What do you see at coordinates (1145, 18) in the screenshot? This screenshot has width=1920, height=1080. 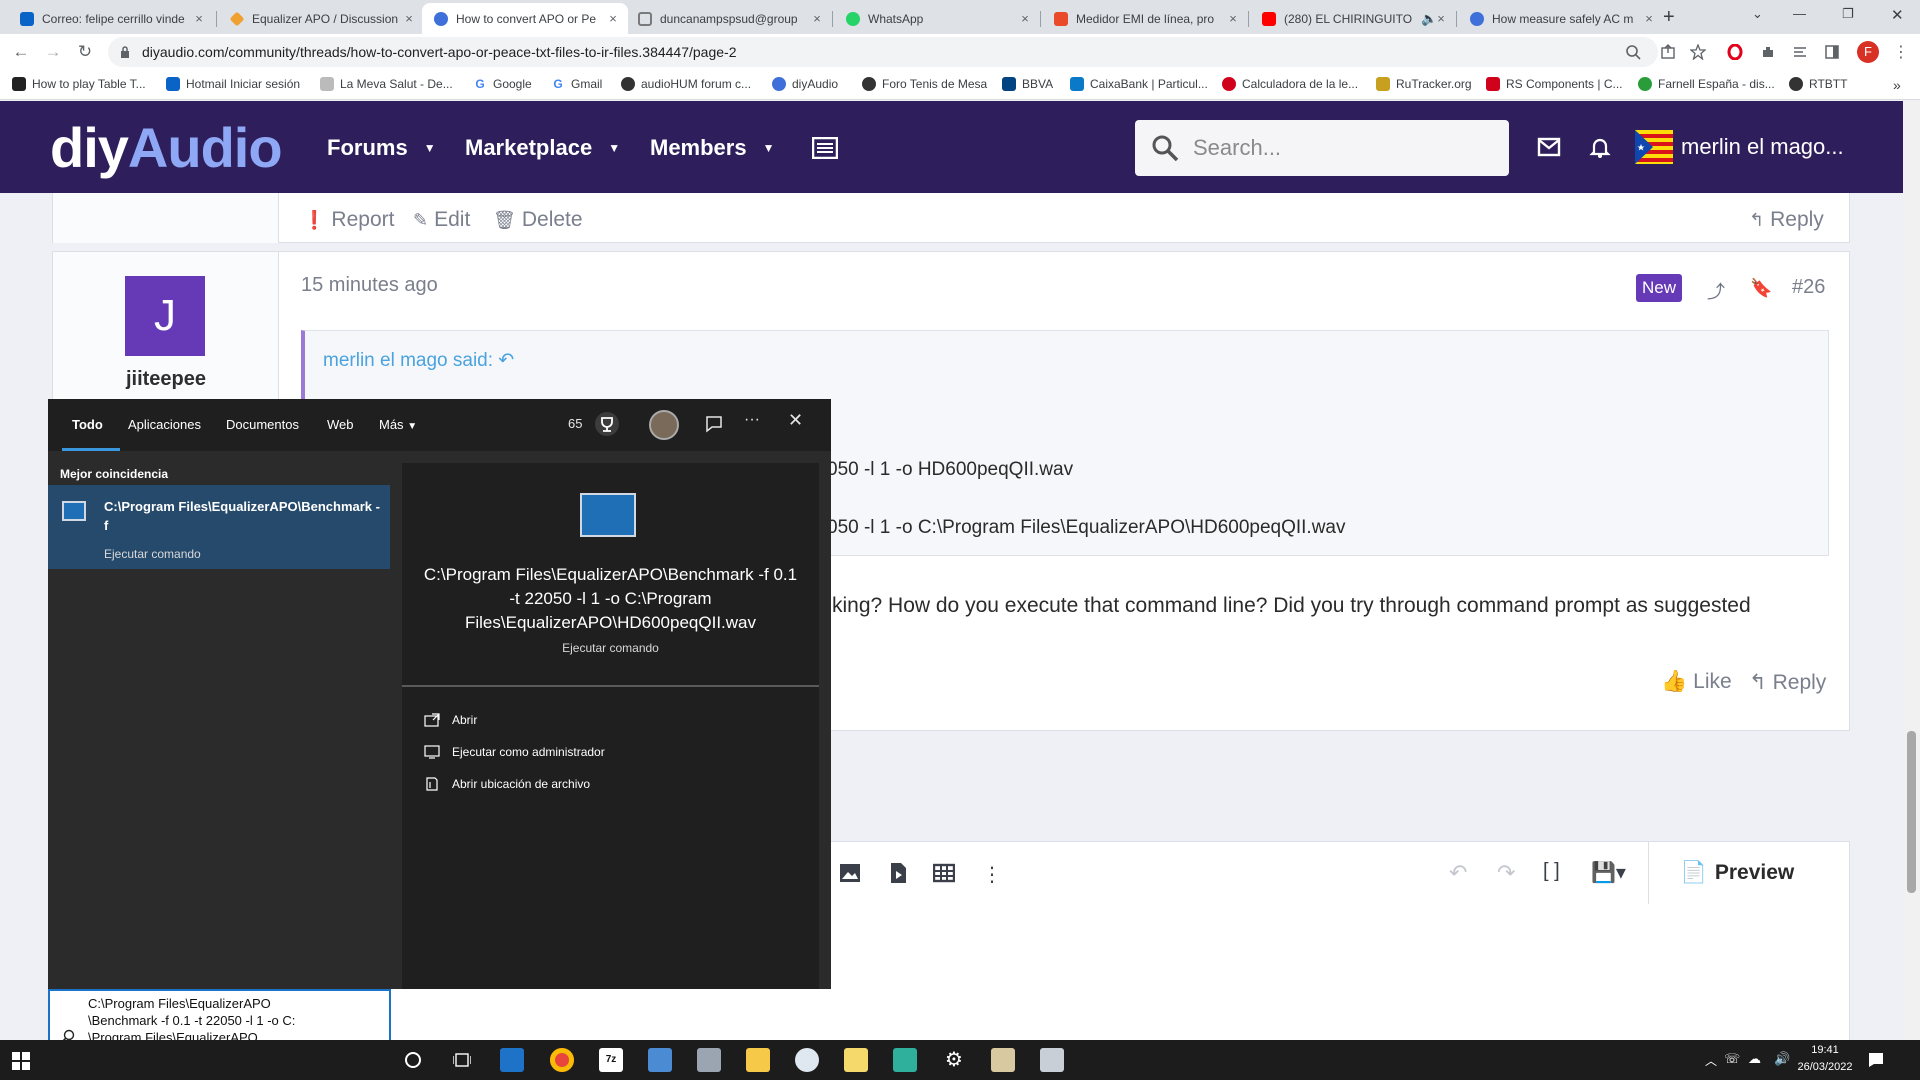 I see `browser-tab: Medidor EMI de línea, pro ×` at bounding box center [1145, 18].